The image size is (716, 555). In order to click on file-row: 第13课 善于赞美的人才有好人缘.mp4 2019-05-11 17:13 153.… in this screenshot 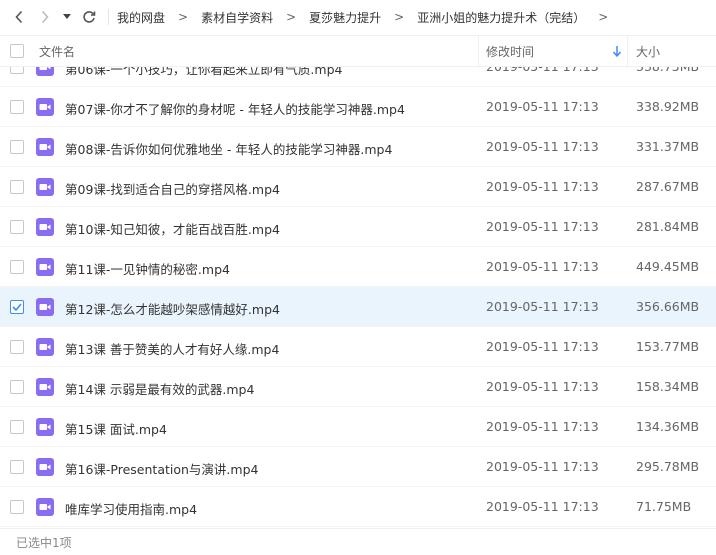, I will do `click(358, 347)`.